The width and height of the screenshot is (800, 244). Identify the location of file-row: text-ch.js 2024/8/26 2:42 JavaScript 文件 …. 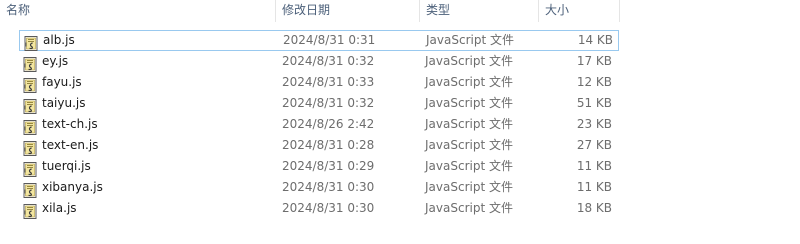
(319, 124).